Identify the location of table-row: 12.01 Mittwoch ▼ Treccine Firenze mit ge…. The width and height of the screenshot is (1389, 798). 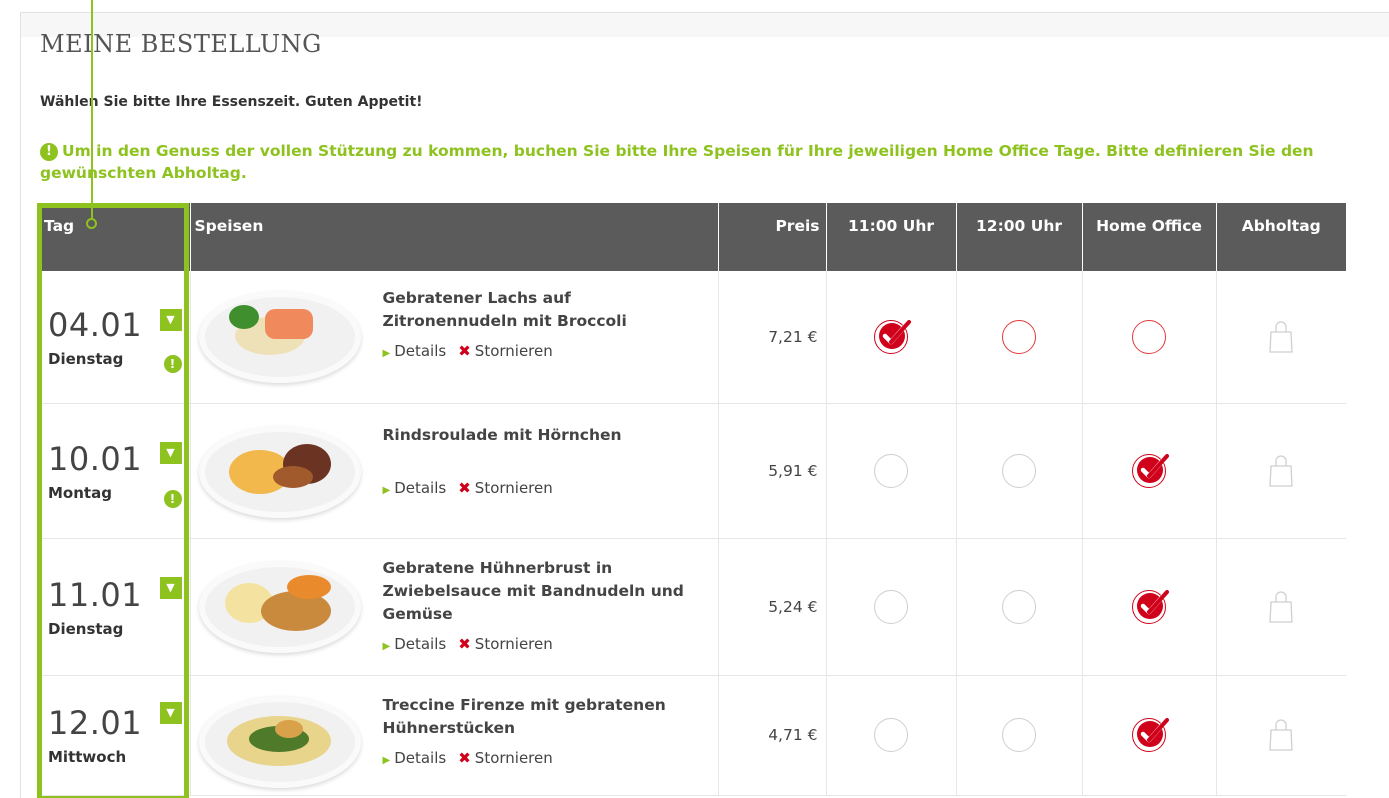
(693, 735).